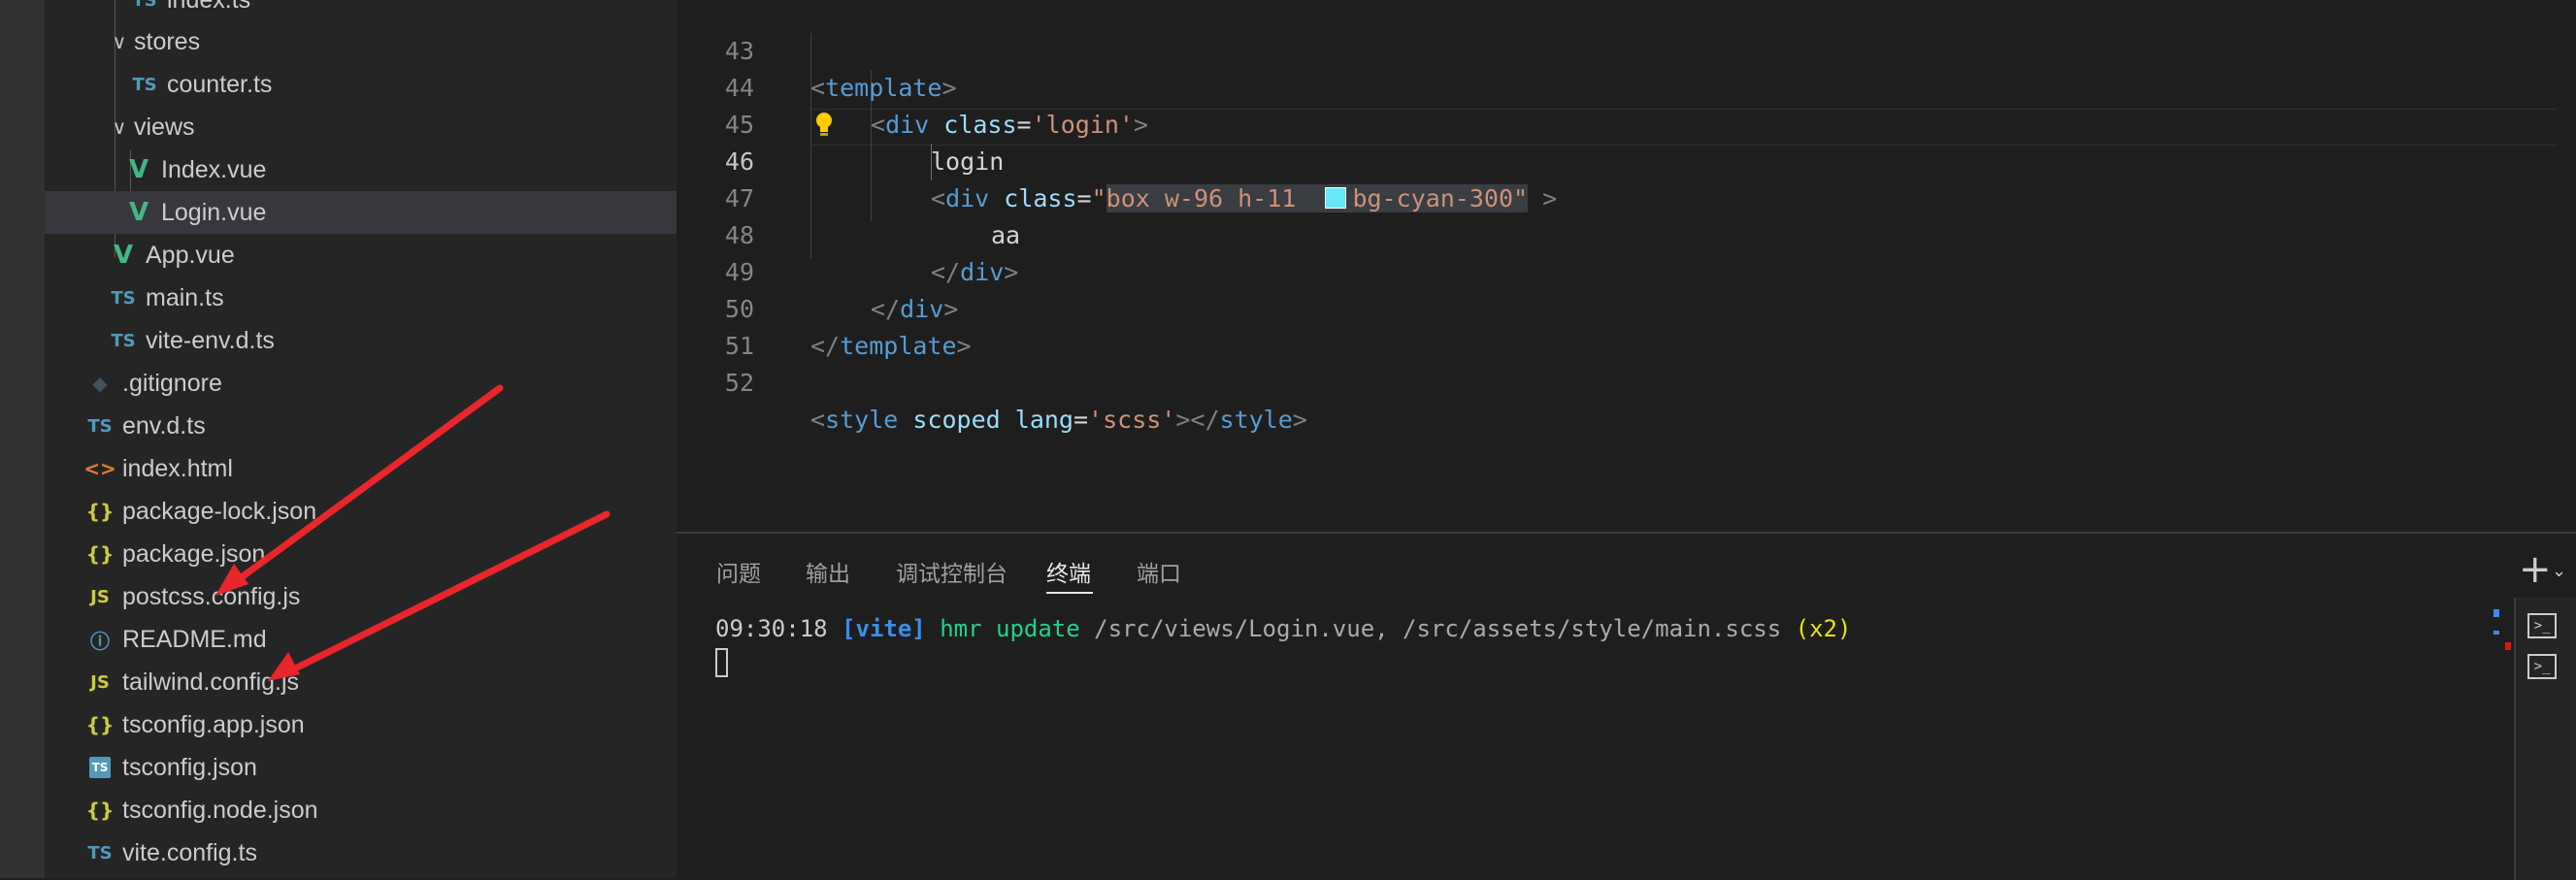 Image resolution: width=2576 pixels, height=880 pixels. I want to click on token: =, so click(1081, 420).